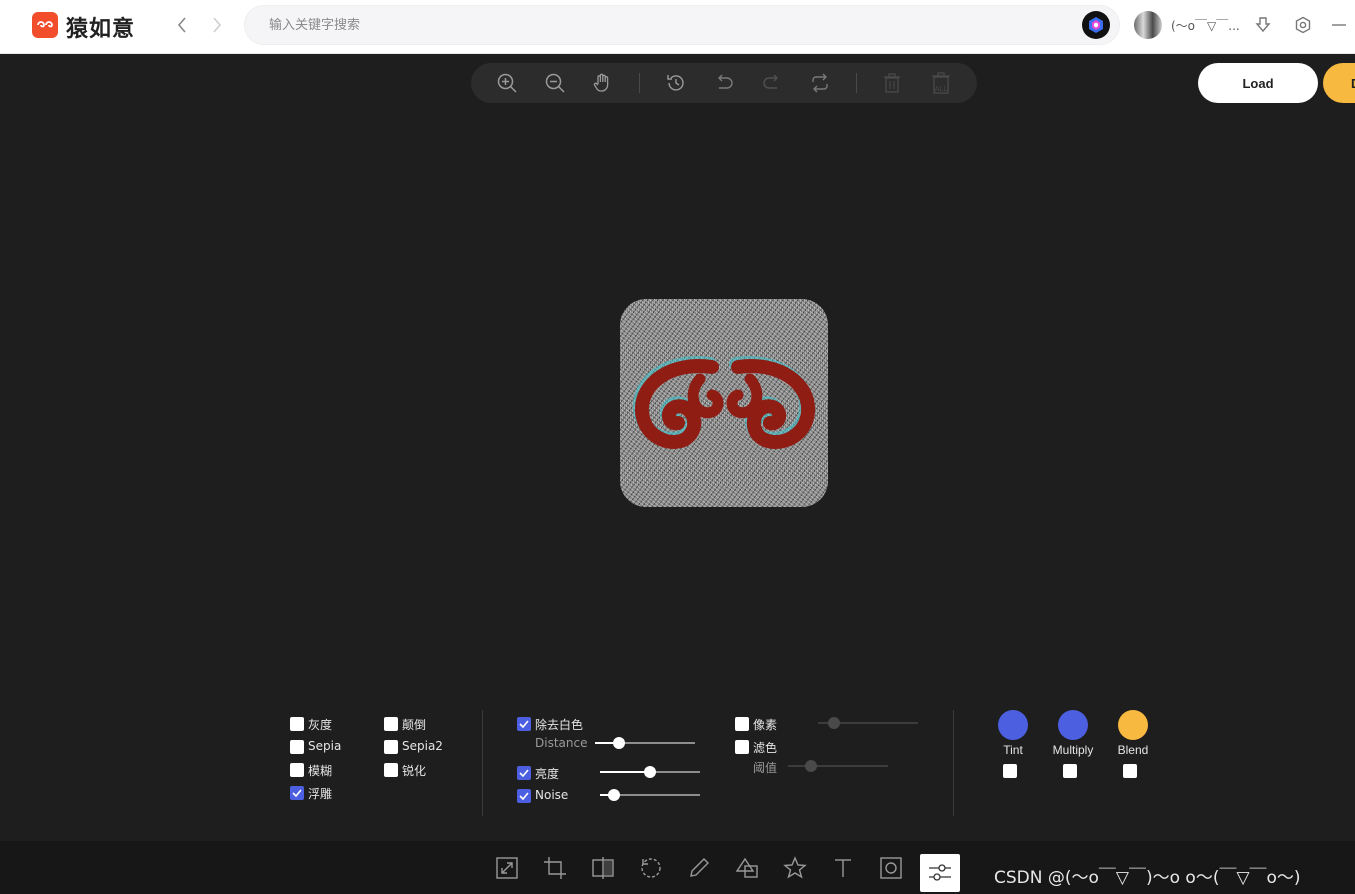 This screenshot has height=894, width=1355. What do you see at coordinates (699, 868) in the screenshot?
I see `pencil-icon` at bounding box center [699, 868].